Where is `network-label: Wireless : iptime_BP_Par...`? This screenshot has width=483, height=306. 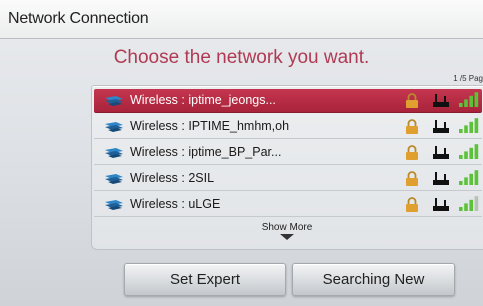 network-label: Wireless : iptime_BP_Par... is located at coordinates (206, 152).